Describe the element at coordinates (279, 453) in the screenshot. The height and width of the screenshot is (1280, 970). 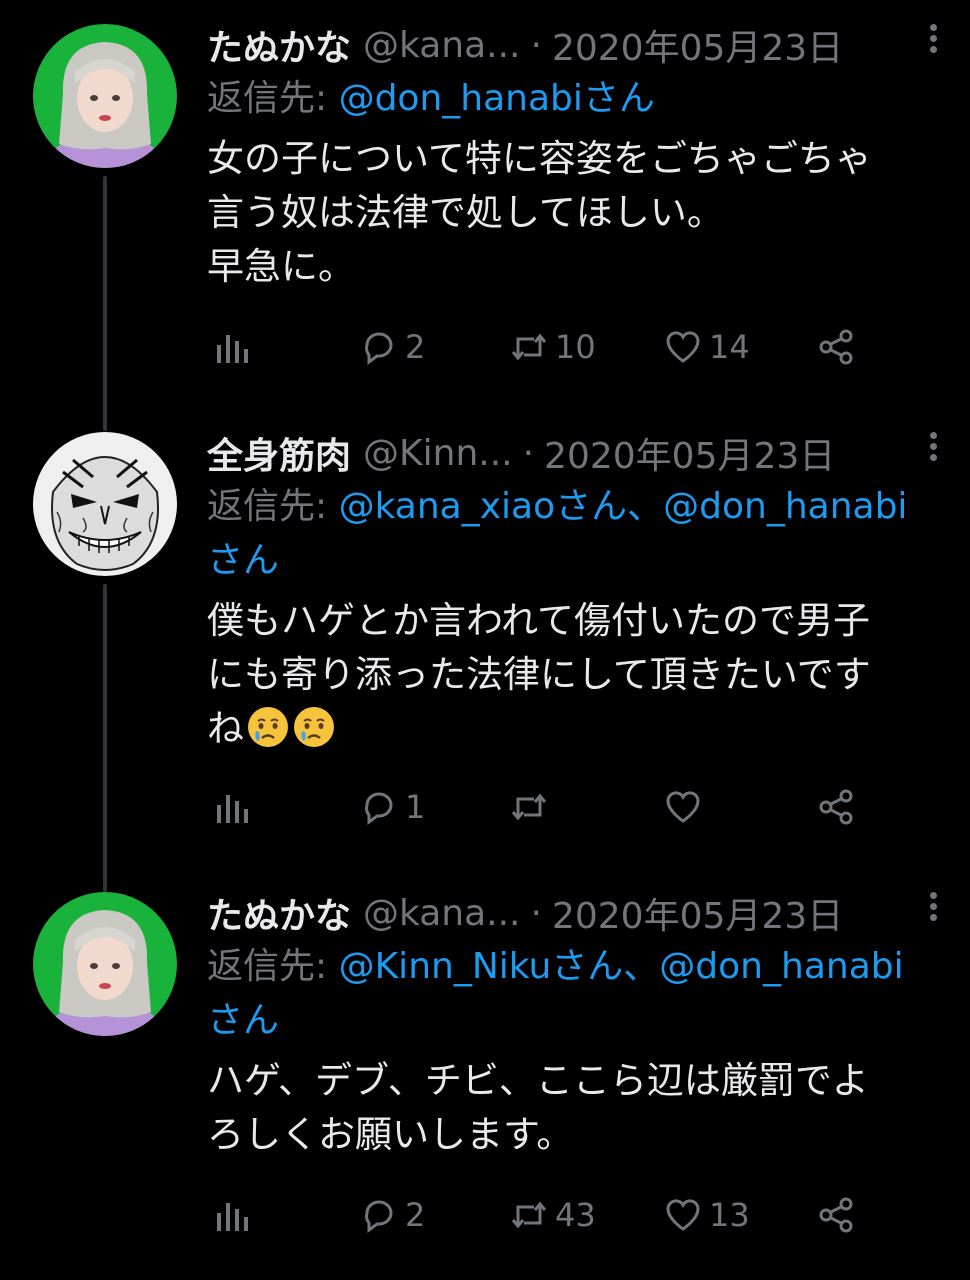
I see `display-name: 全身筋肉` at that location.